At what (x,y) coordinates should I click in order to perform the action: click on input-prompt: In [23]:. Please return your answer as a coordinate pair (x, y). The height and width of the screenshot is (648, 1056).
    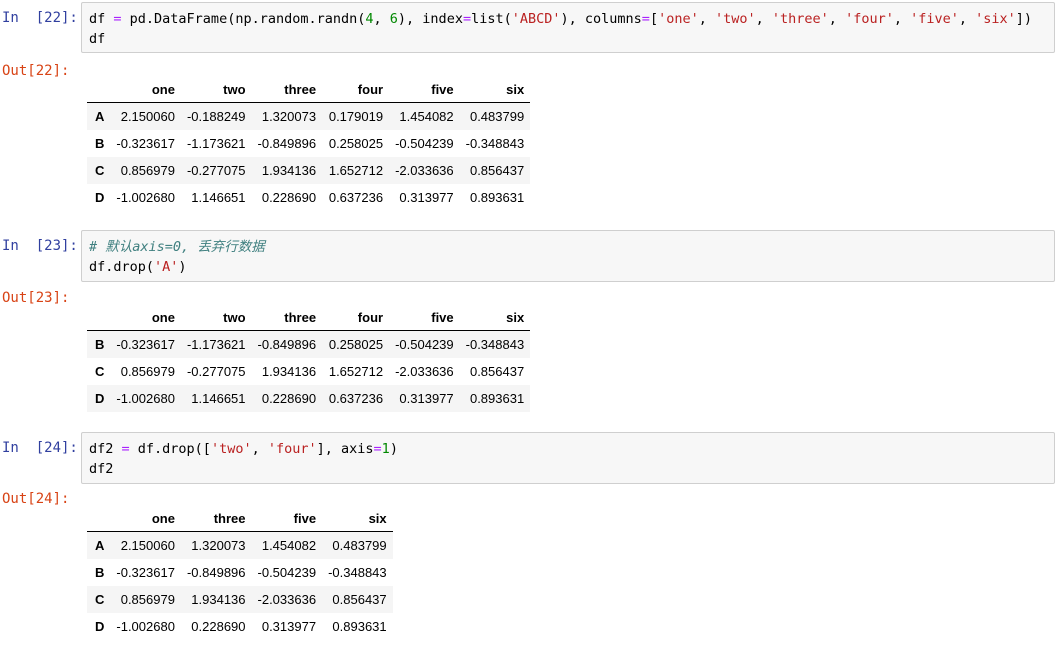
    Looking at the image, I should click on (40, 246).